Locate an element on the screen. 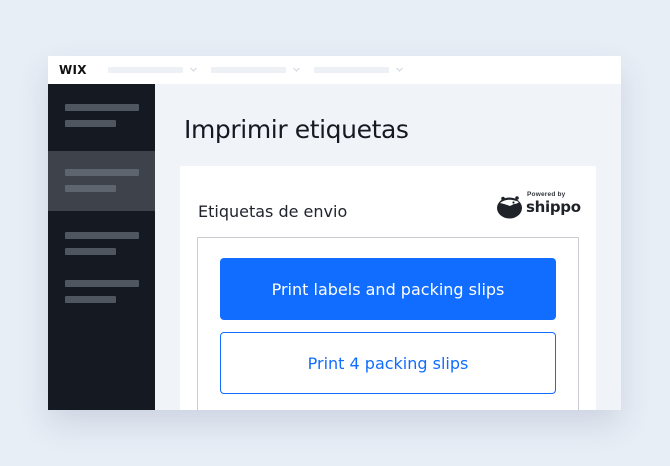  sidebar is located at coordinates (101, 247).